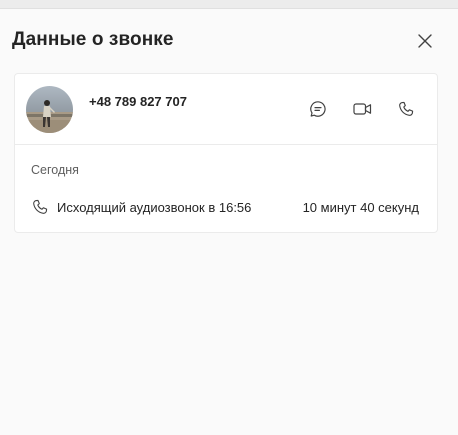  Describe the element at coordinates (360, 207) in the screenshot. I see `call-duration: 10 минут 40 секунд` at that location.